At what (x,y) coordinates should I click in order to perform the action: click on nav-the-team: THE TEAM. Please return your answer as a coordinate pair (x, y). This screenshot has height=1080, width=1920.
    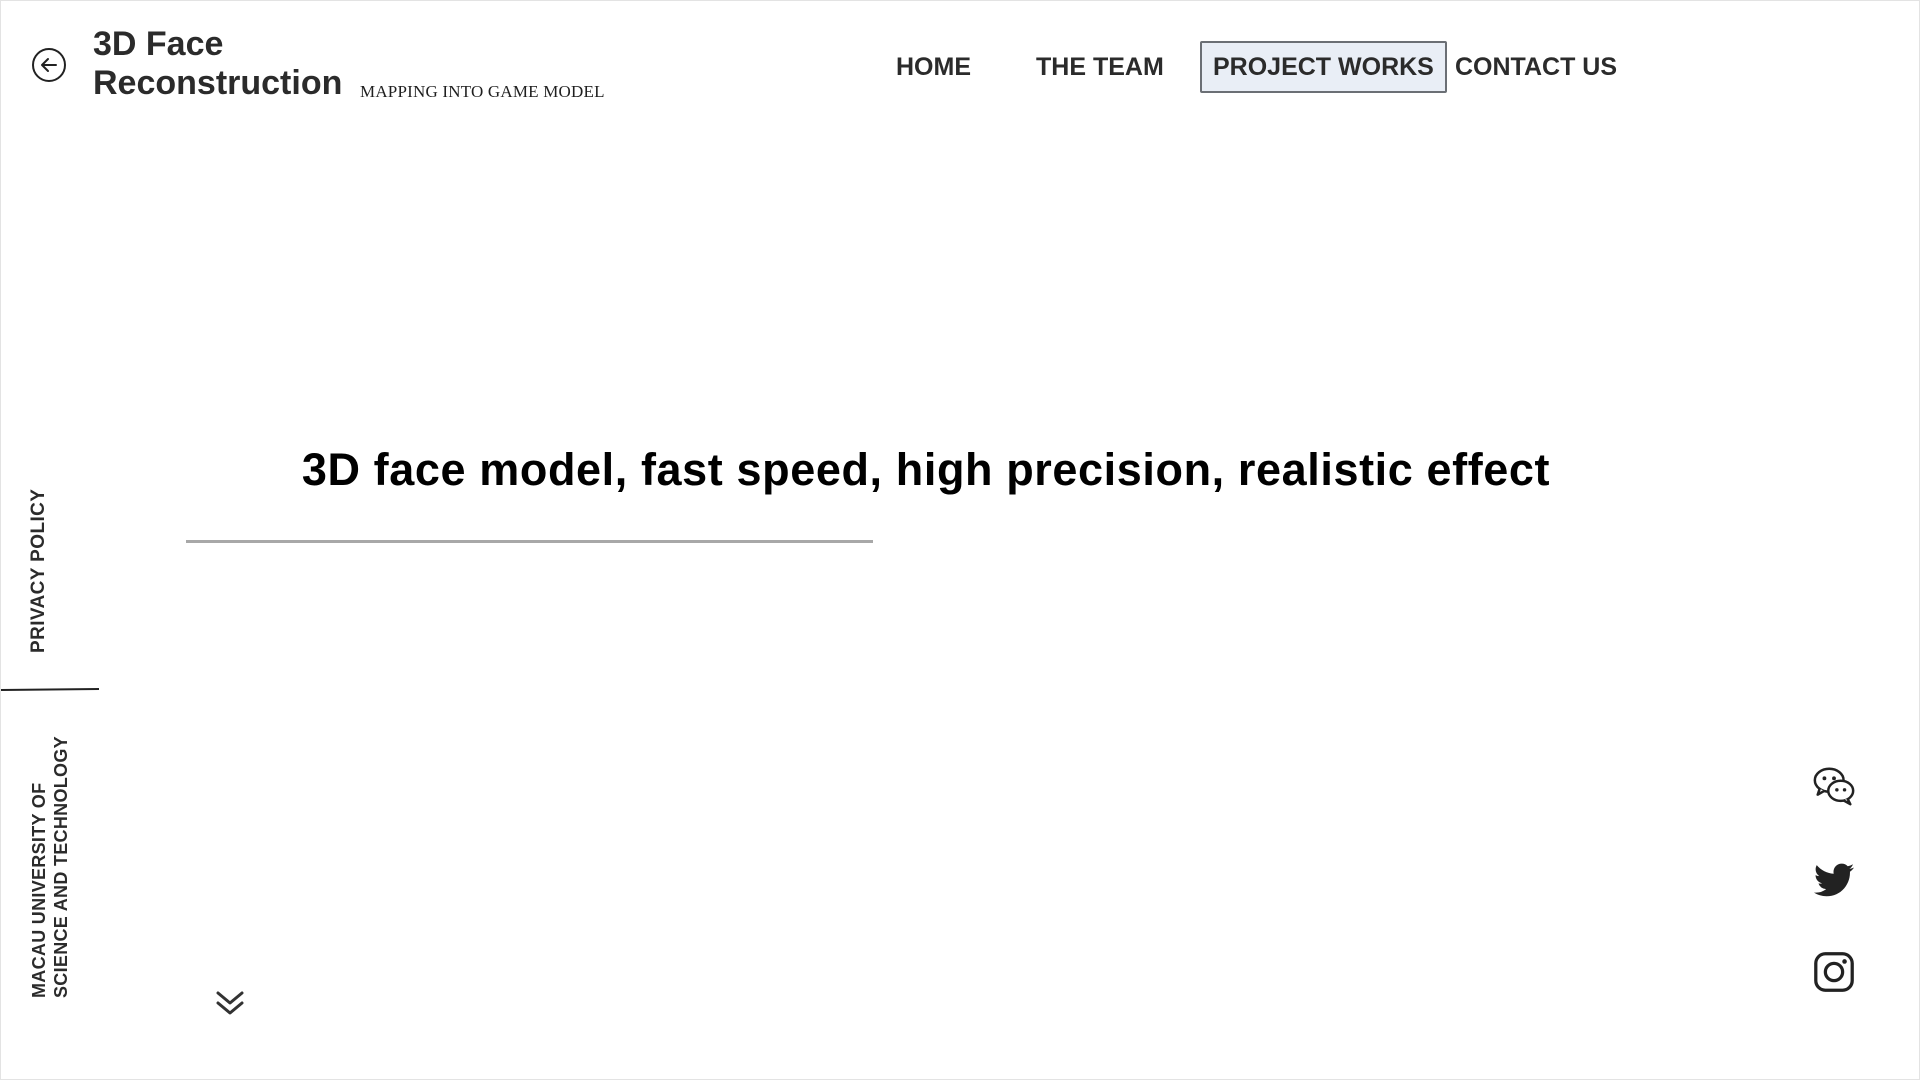
    Looking at the image, I should click on (1100, 67).